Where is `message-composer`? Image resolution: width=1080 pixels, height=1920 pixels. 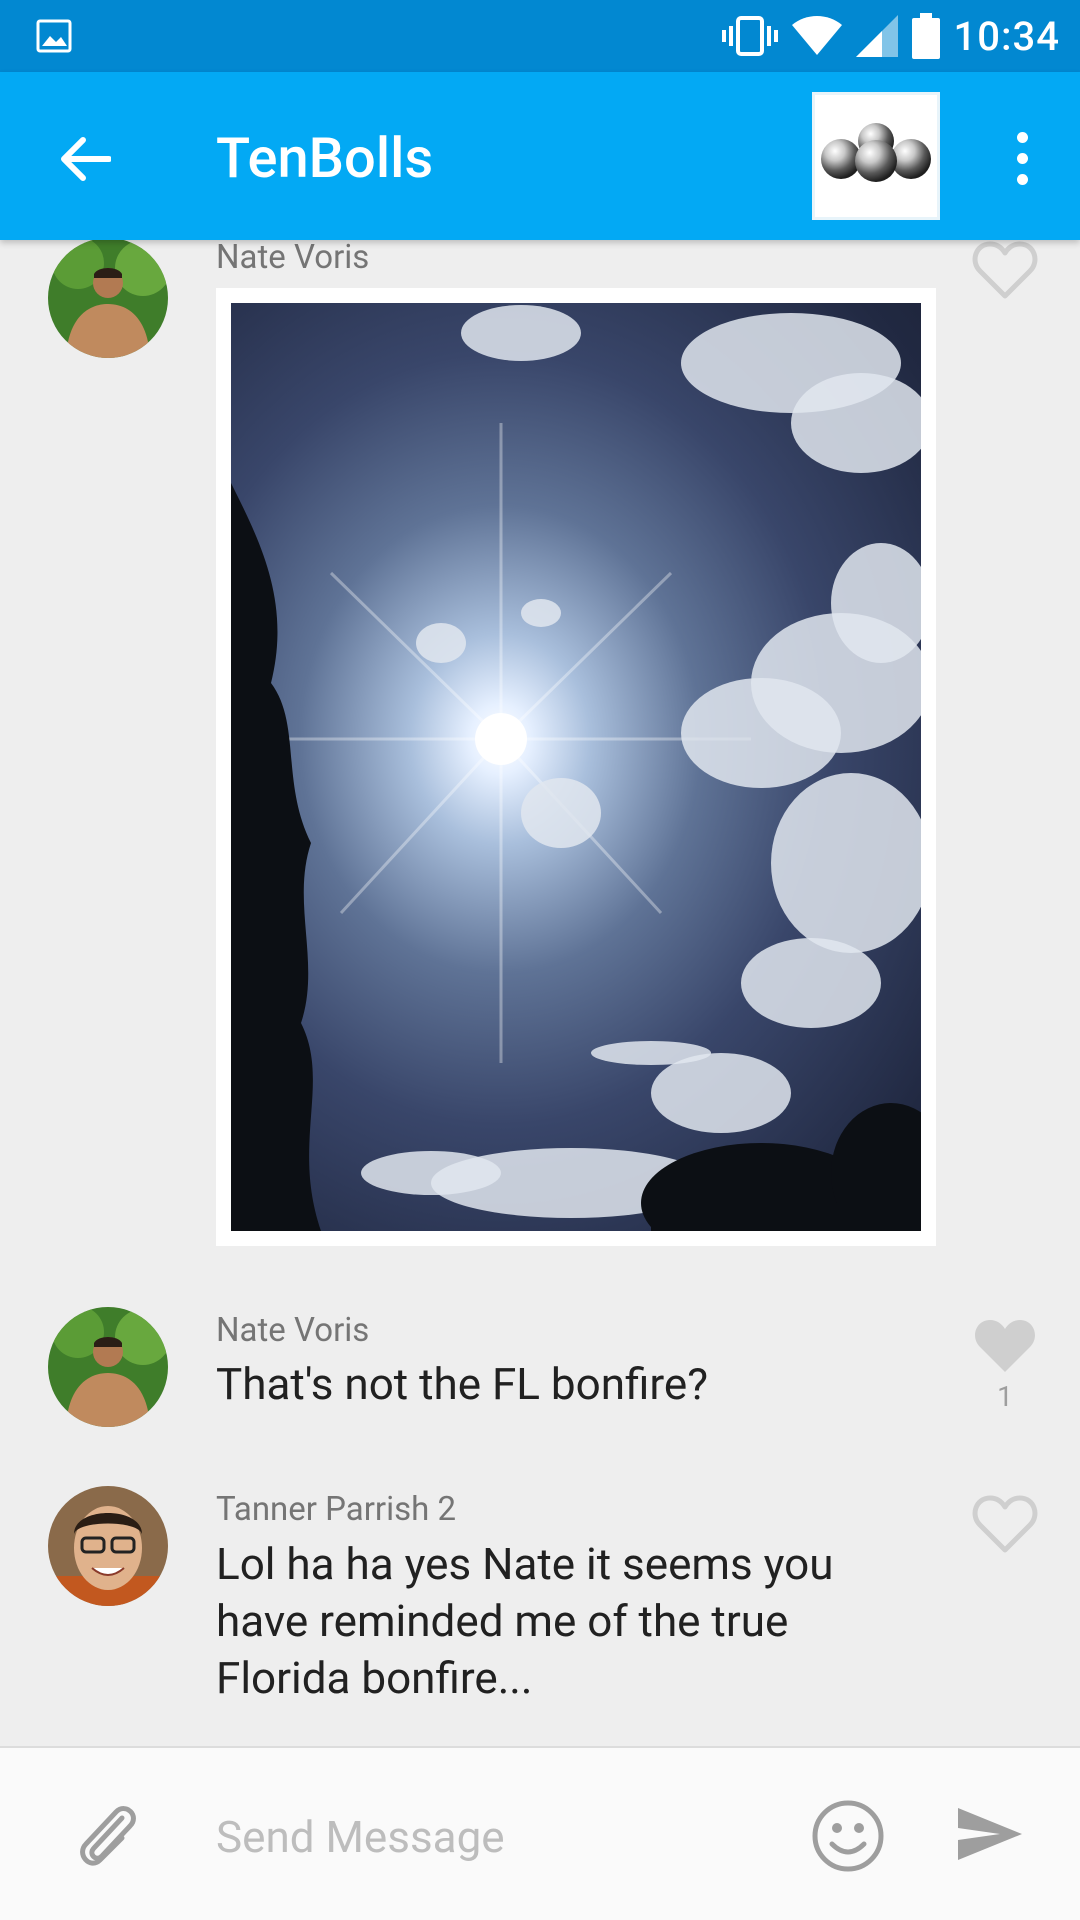 message-composer is located at coordinates (540, 1833).